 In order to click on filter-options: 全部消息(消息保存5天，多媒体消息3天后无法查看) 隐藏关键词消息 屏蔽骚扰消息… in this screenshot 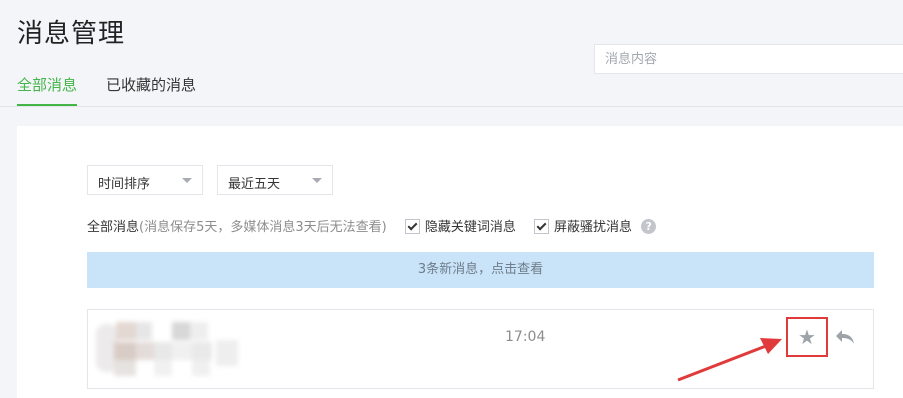, I will do `click(372, 226)`.